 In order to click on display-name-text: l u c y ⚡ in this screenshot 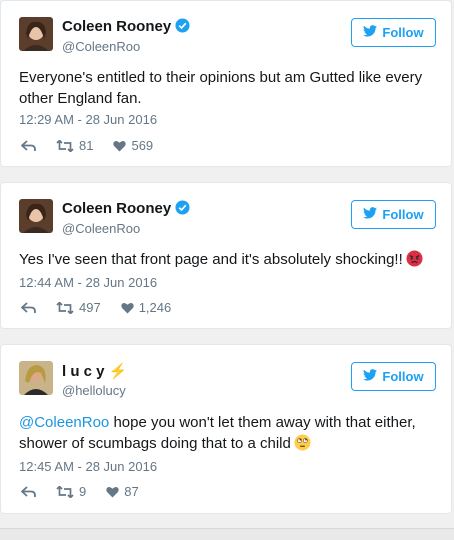, I will do `click(94, 371)`.